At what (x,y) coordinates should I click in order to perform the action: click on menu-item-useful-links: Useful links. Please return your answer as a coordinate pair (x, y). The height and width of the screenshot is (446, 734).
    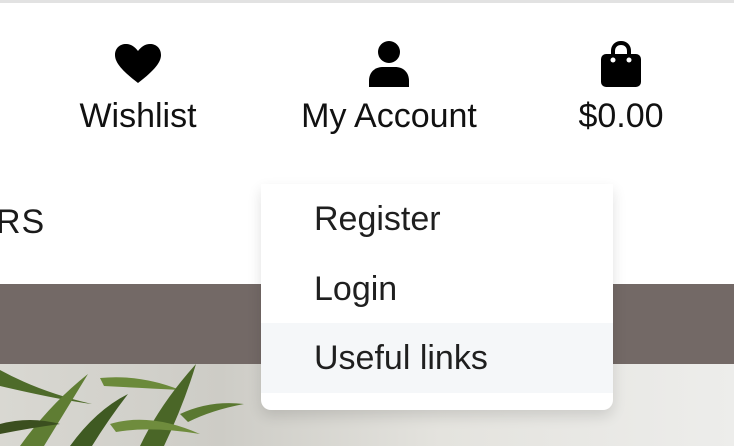
    Looking at the image, I should click on (437, 358).